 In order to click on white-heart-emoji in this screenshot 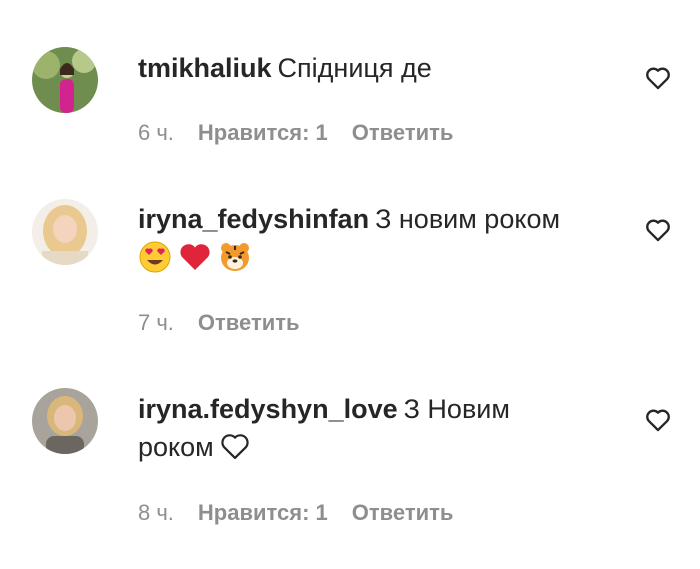, I will do `click(235, 447)`.